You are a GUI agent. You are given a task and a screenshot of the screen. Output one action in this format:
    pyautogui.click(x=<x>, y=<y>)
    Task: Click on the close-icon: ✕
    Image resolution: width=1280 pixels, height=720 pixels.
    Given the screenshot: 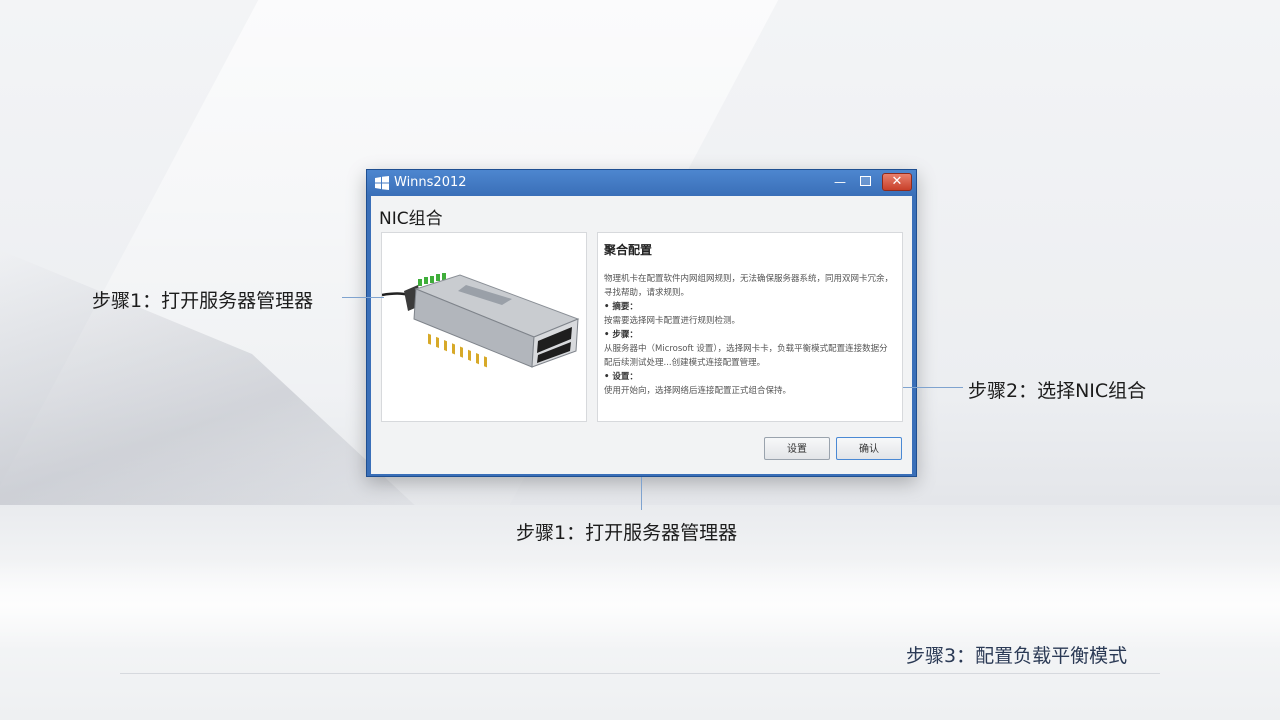 What is the action you would take?
    pyautogui.click(x=897, y=181)
    